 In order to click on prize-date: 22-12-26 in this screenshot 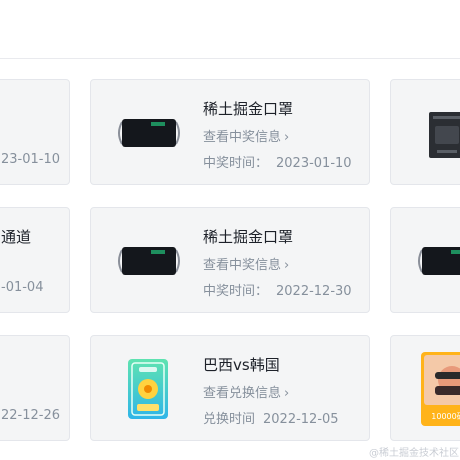, I will do `click(31, 415)`.